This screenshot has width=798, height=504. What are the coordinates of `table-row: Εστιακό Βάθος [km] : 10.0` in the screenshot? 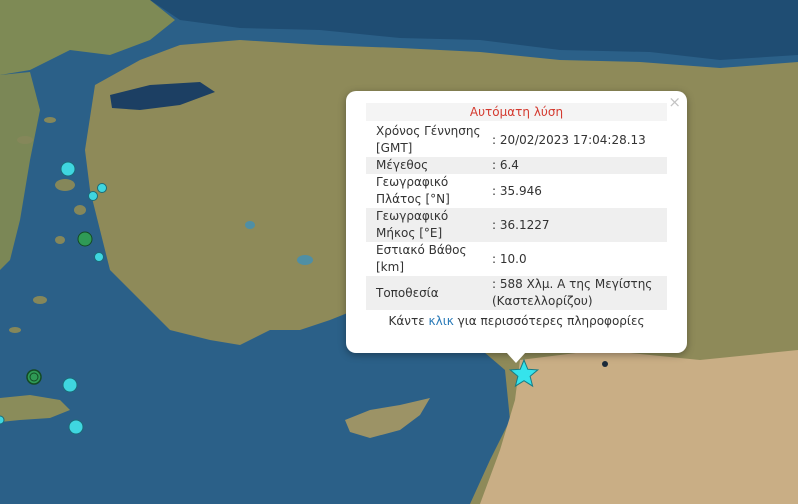 It's located at (516, 259).